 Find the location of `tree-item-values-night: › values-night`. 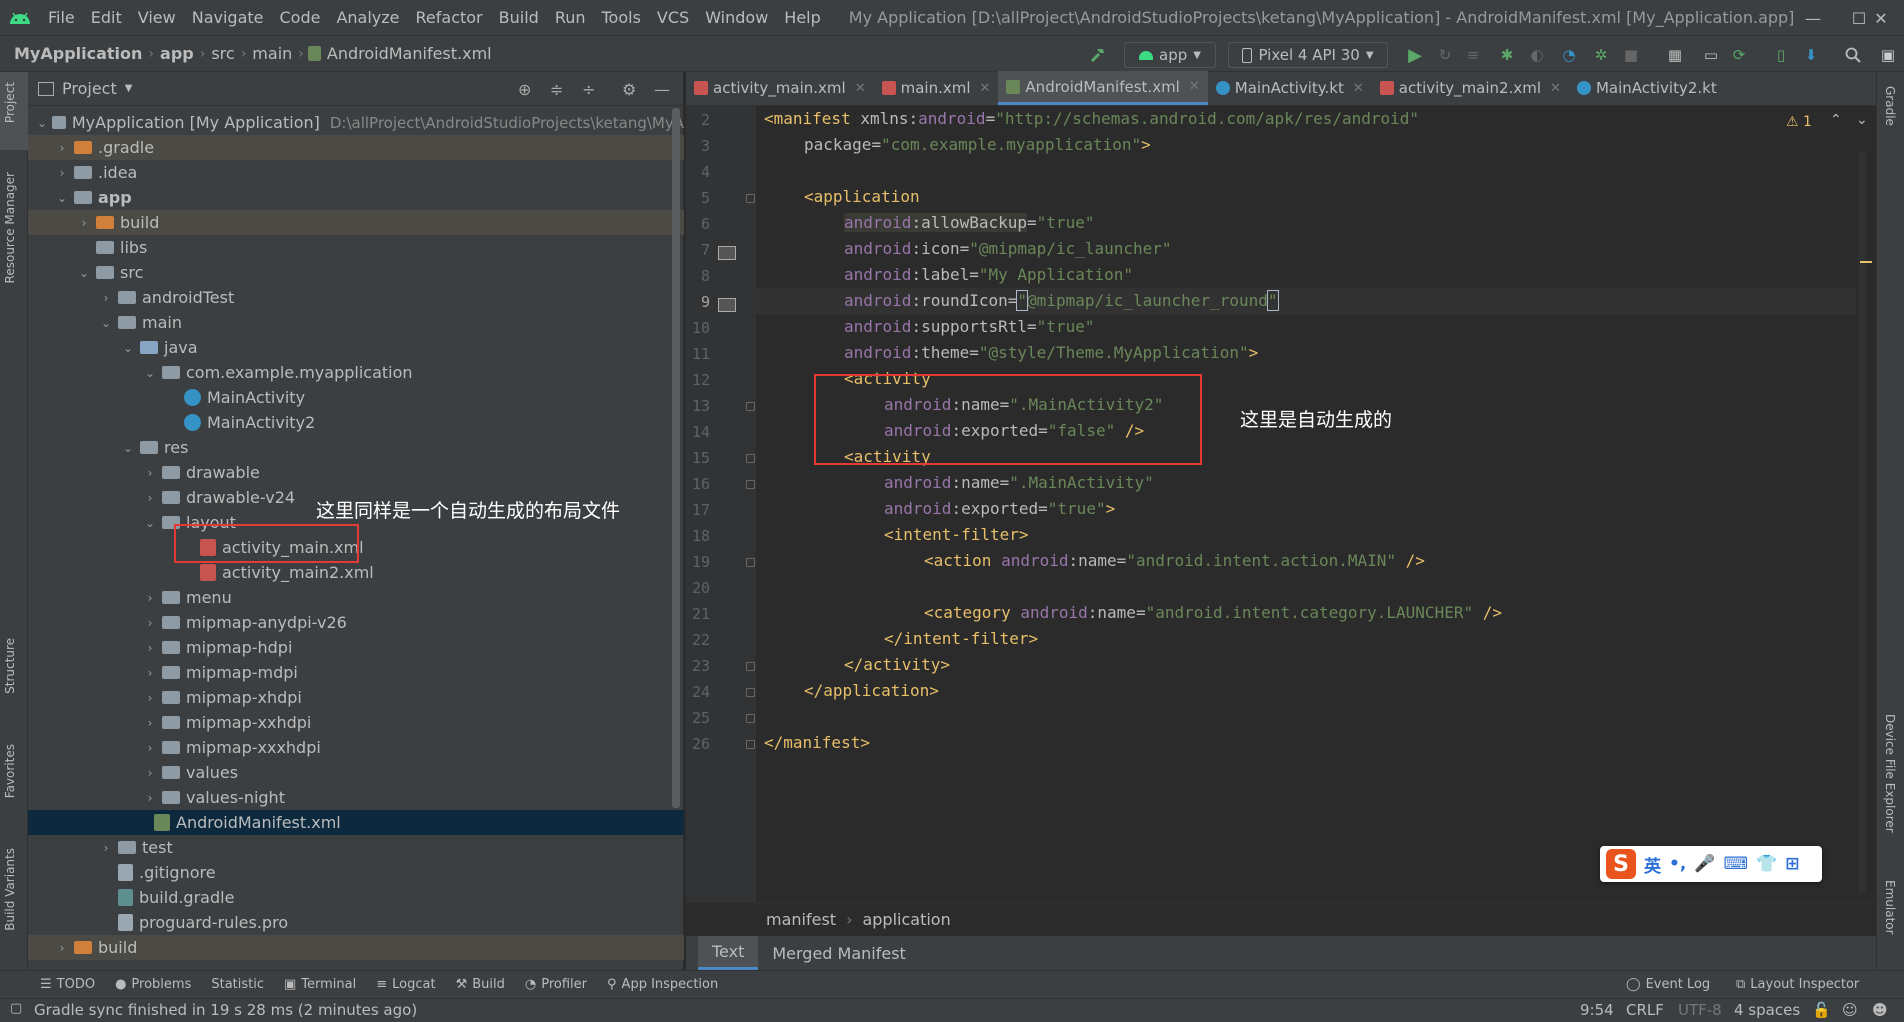

tree-item-values-night: › values-night is located at coordinates (356, 797).